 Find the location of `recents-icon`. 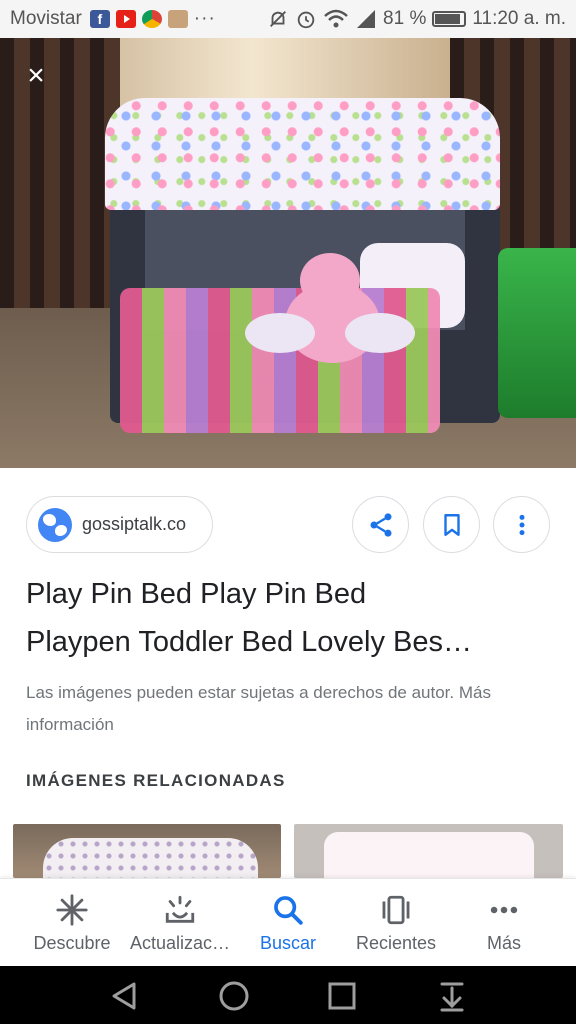

recents-icon is located at coordinates (396, 910).